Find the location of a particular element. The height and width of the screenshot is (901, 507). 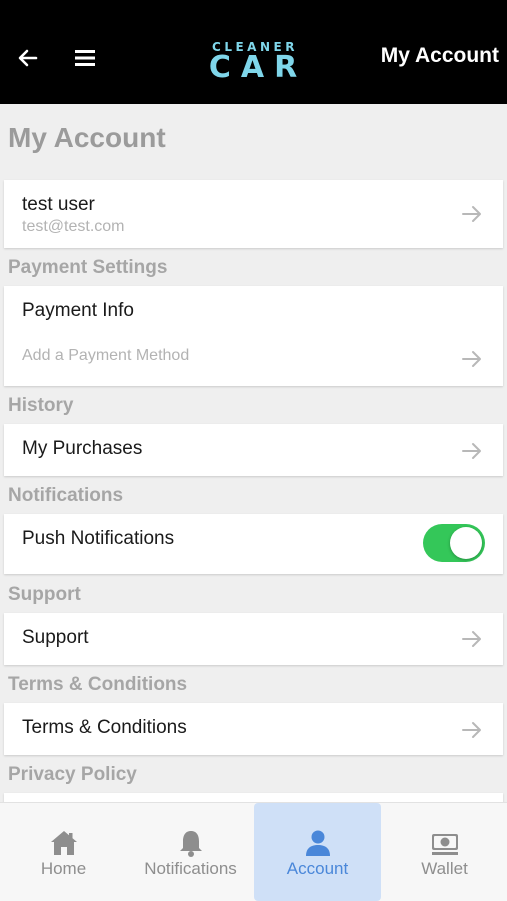

section-label-history: History is located at coordinates (41, 405).